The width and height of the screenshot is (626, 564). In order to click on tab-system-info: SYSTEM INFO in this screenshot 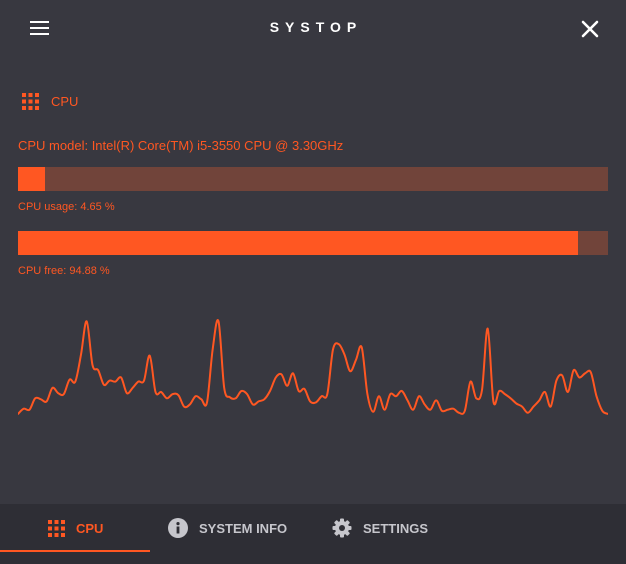, I will do `click(227, 528)`.